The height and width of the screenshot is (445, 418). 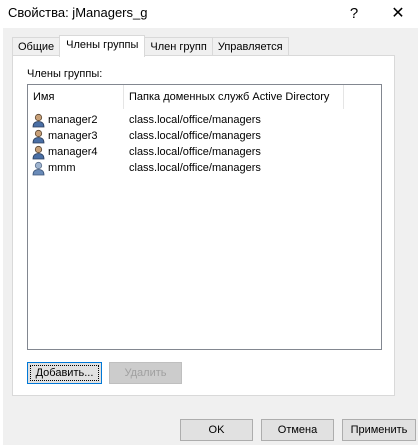 I want to click on tab-managed-by: Управляется, so click(x=250, y=46).